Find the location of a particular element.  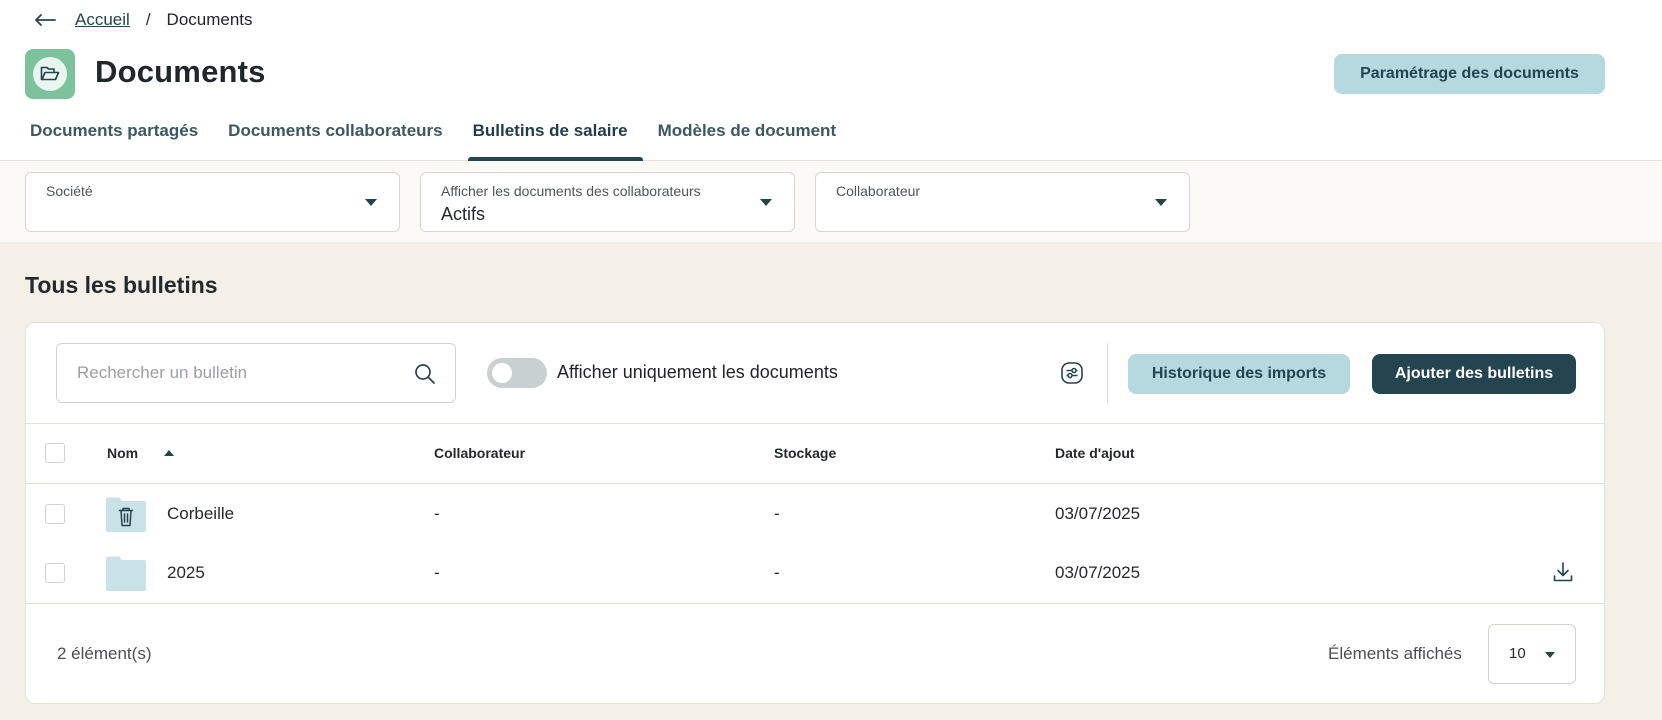

tab-document-templates: Modèles de document is located at coordinates (755, 140).